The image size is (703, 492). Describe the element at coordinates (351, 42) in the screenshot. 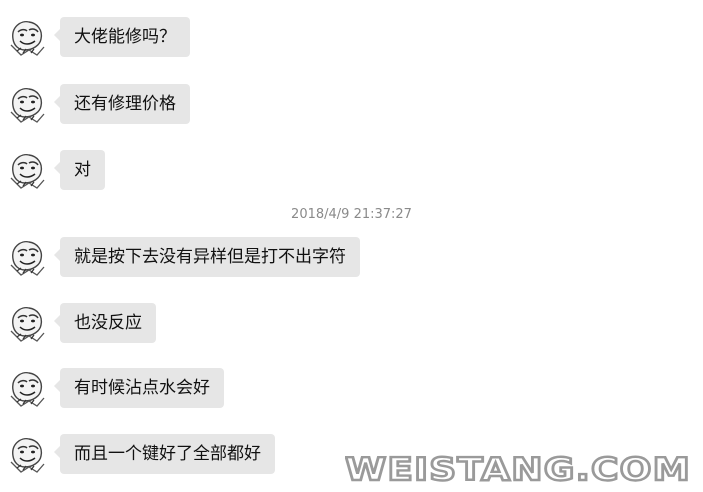

I see `message-row: 大佬能修吗？` at that location.